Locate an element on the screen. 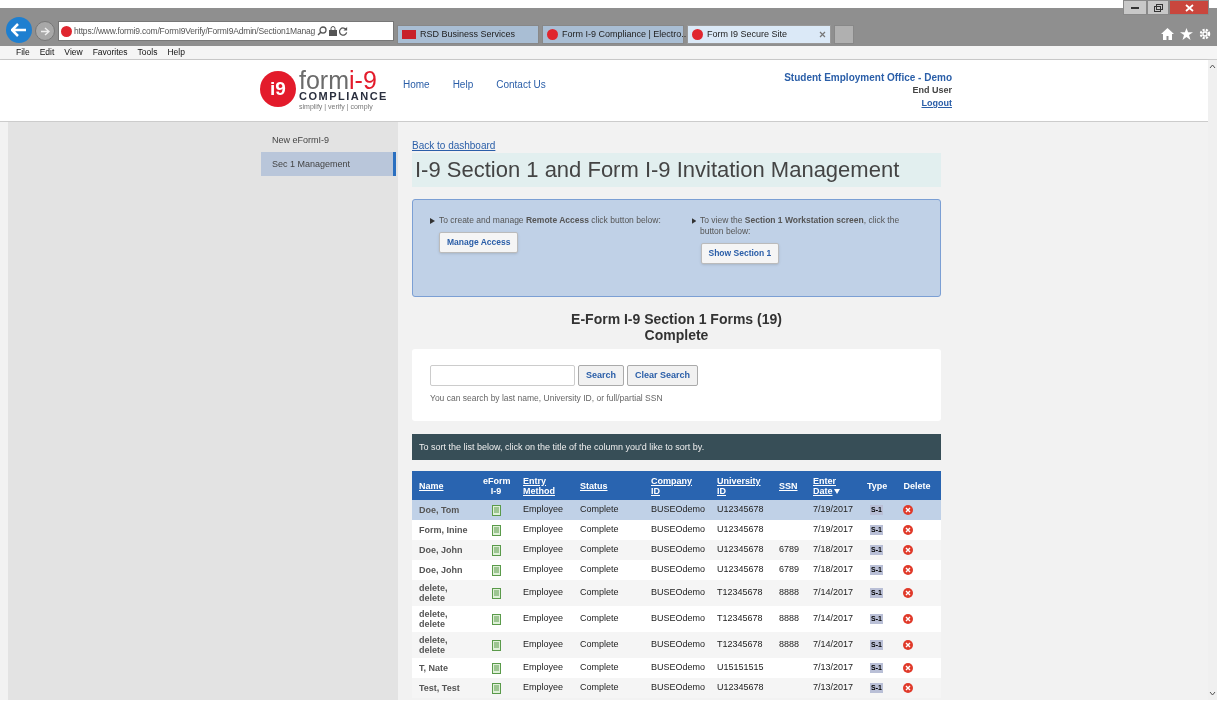 Image resolution: width=1217 pixels, height=711 pixels. restore-button is located at coordinates (1158, 7).